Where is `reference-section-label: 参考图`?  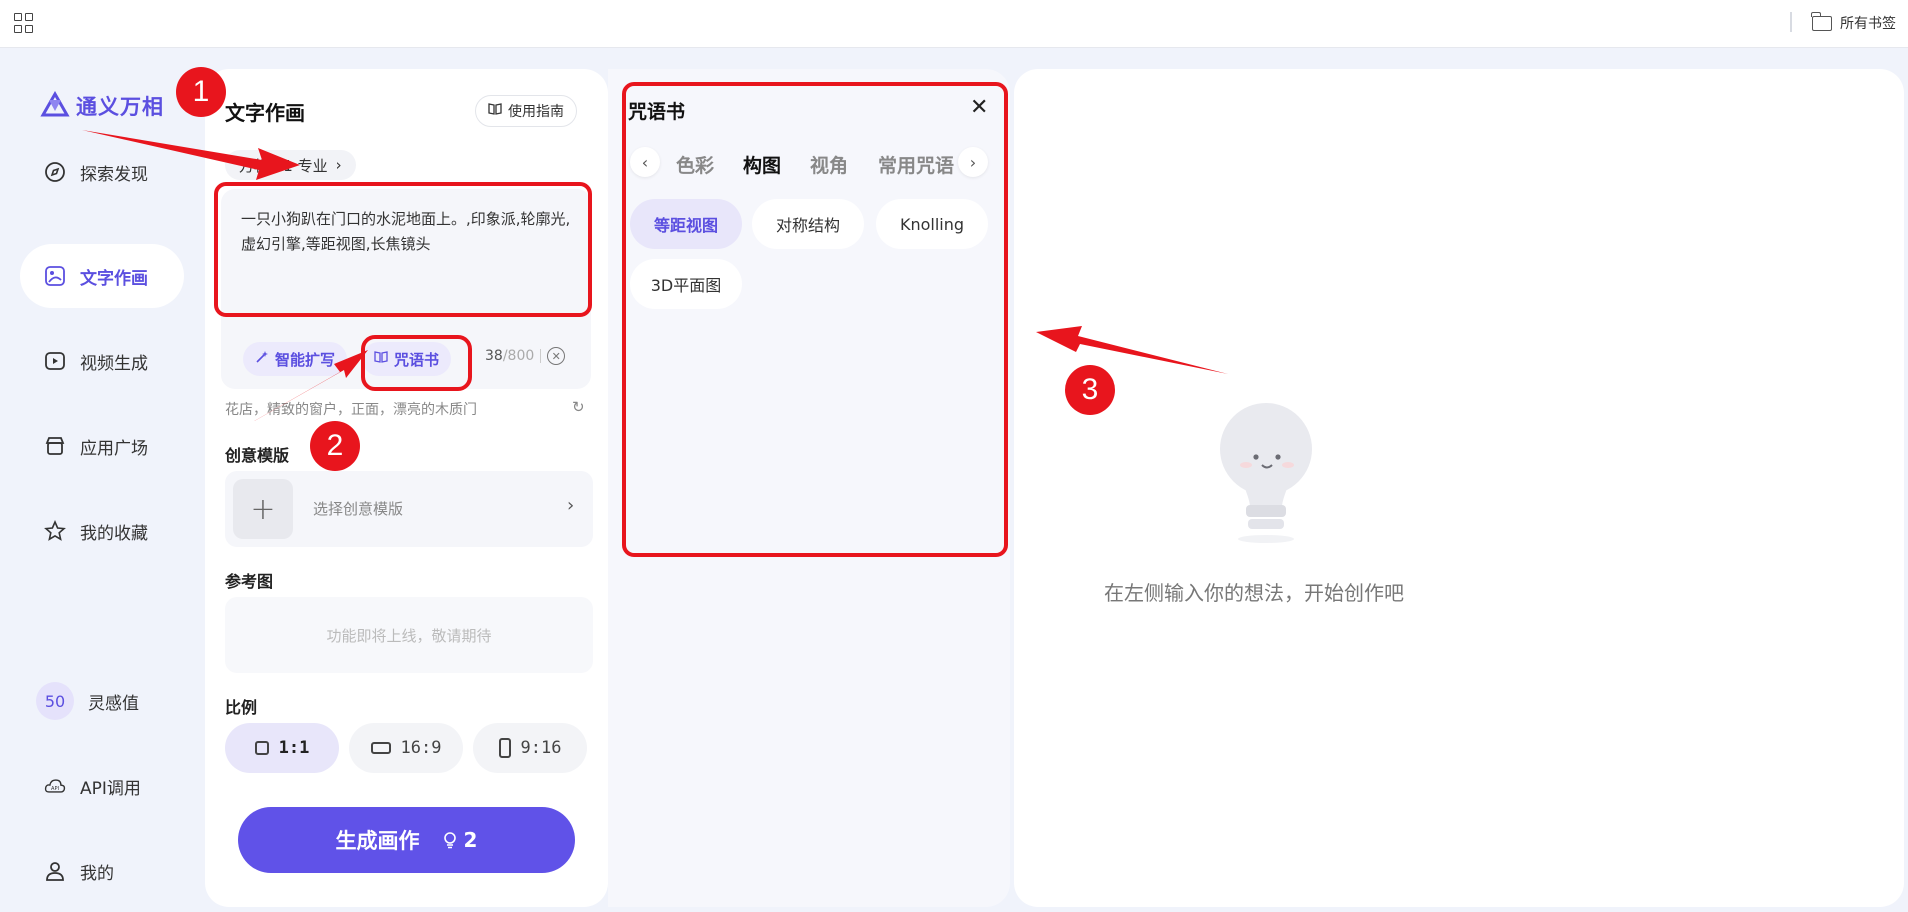
reference-section-label: 参考图 is located at coordinates (249, 581).